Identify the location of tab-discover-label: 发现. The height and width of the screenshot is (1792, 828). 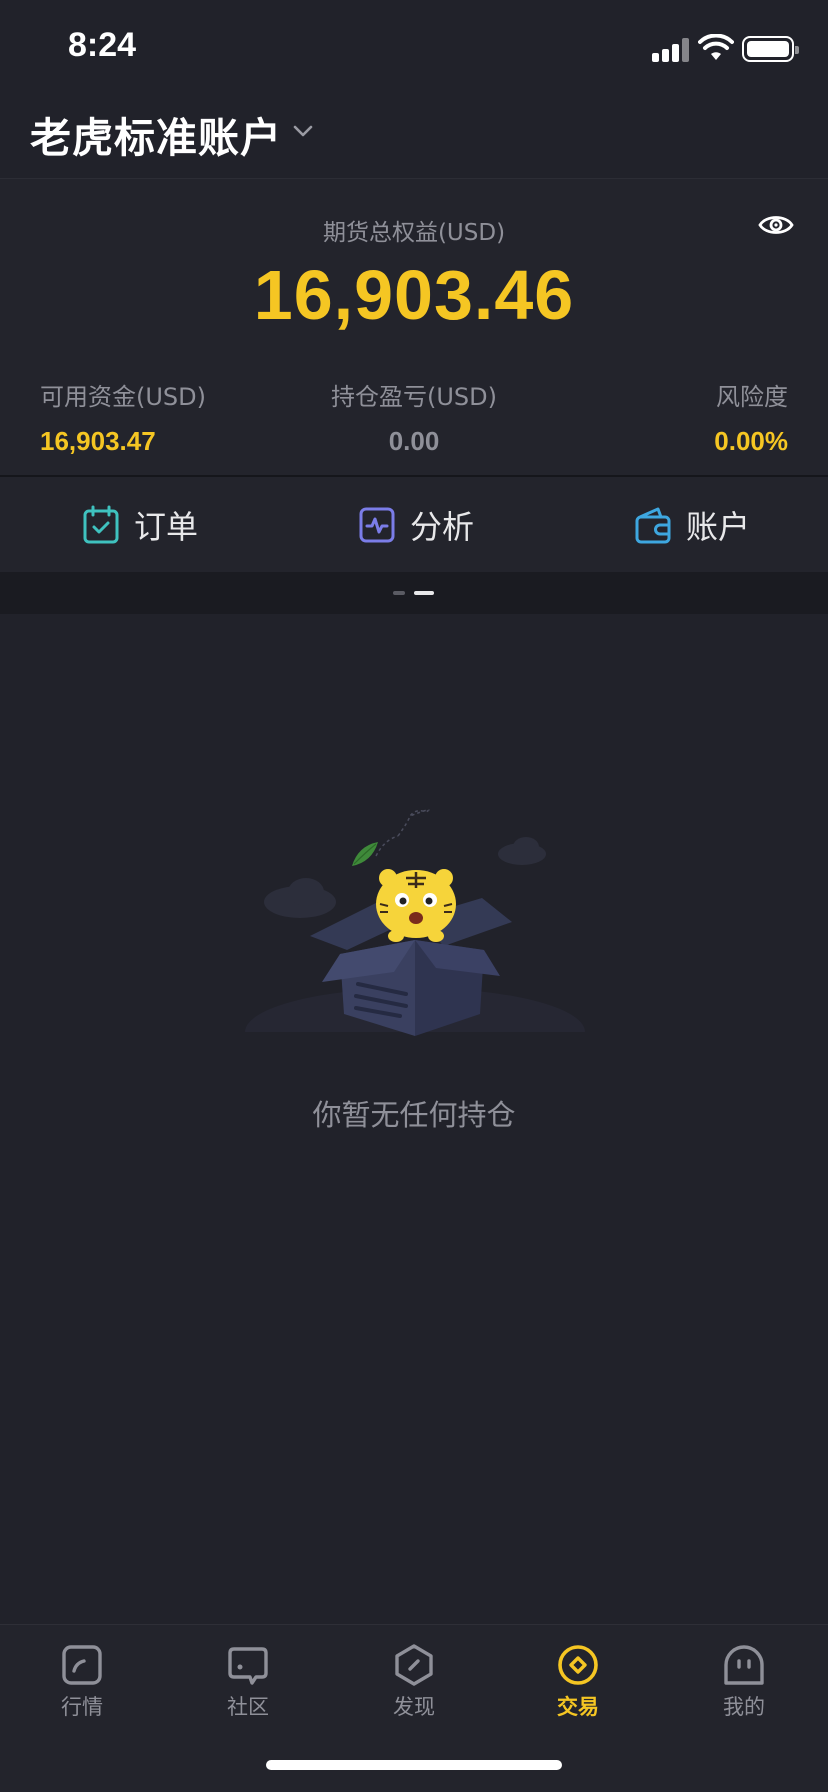
(414, 1707).